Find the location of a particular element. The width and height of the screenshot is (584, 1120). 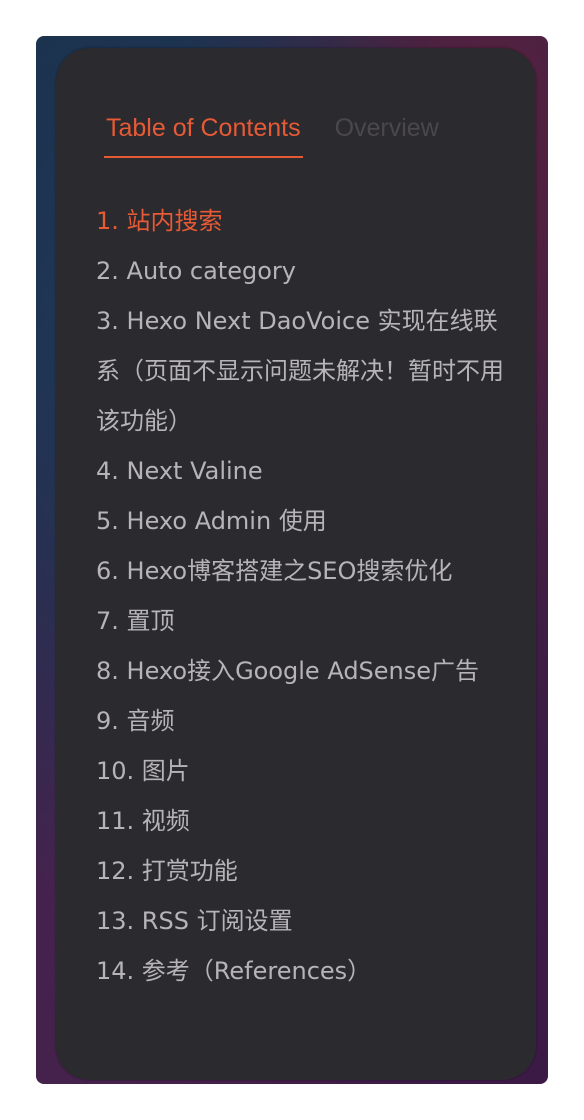

sidebar-tabs: Table of Contents Overview is located at coordinates (272, 134).